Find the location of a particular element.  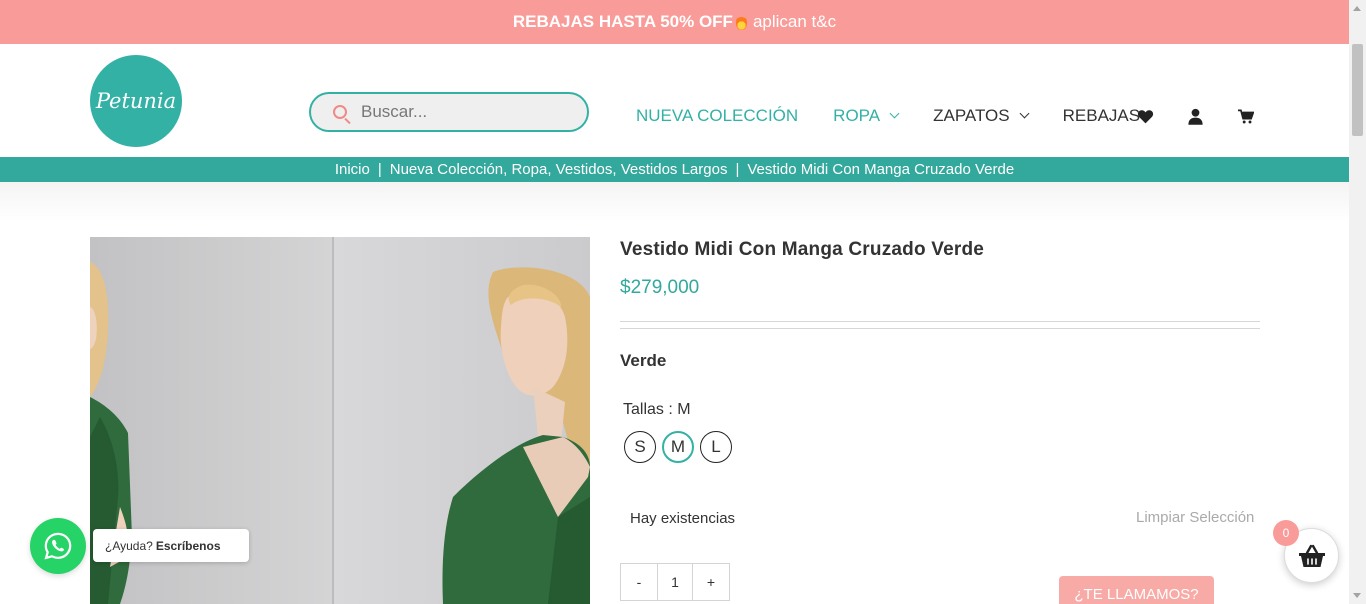

search-icon is located at coordinates (340, 112).